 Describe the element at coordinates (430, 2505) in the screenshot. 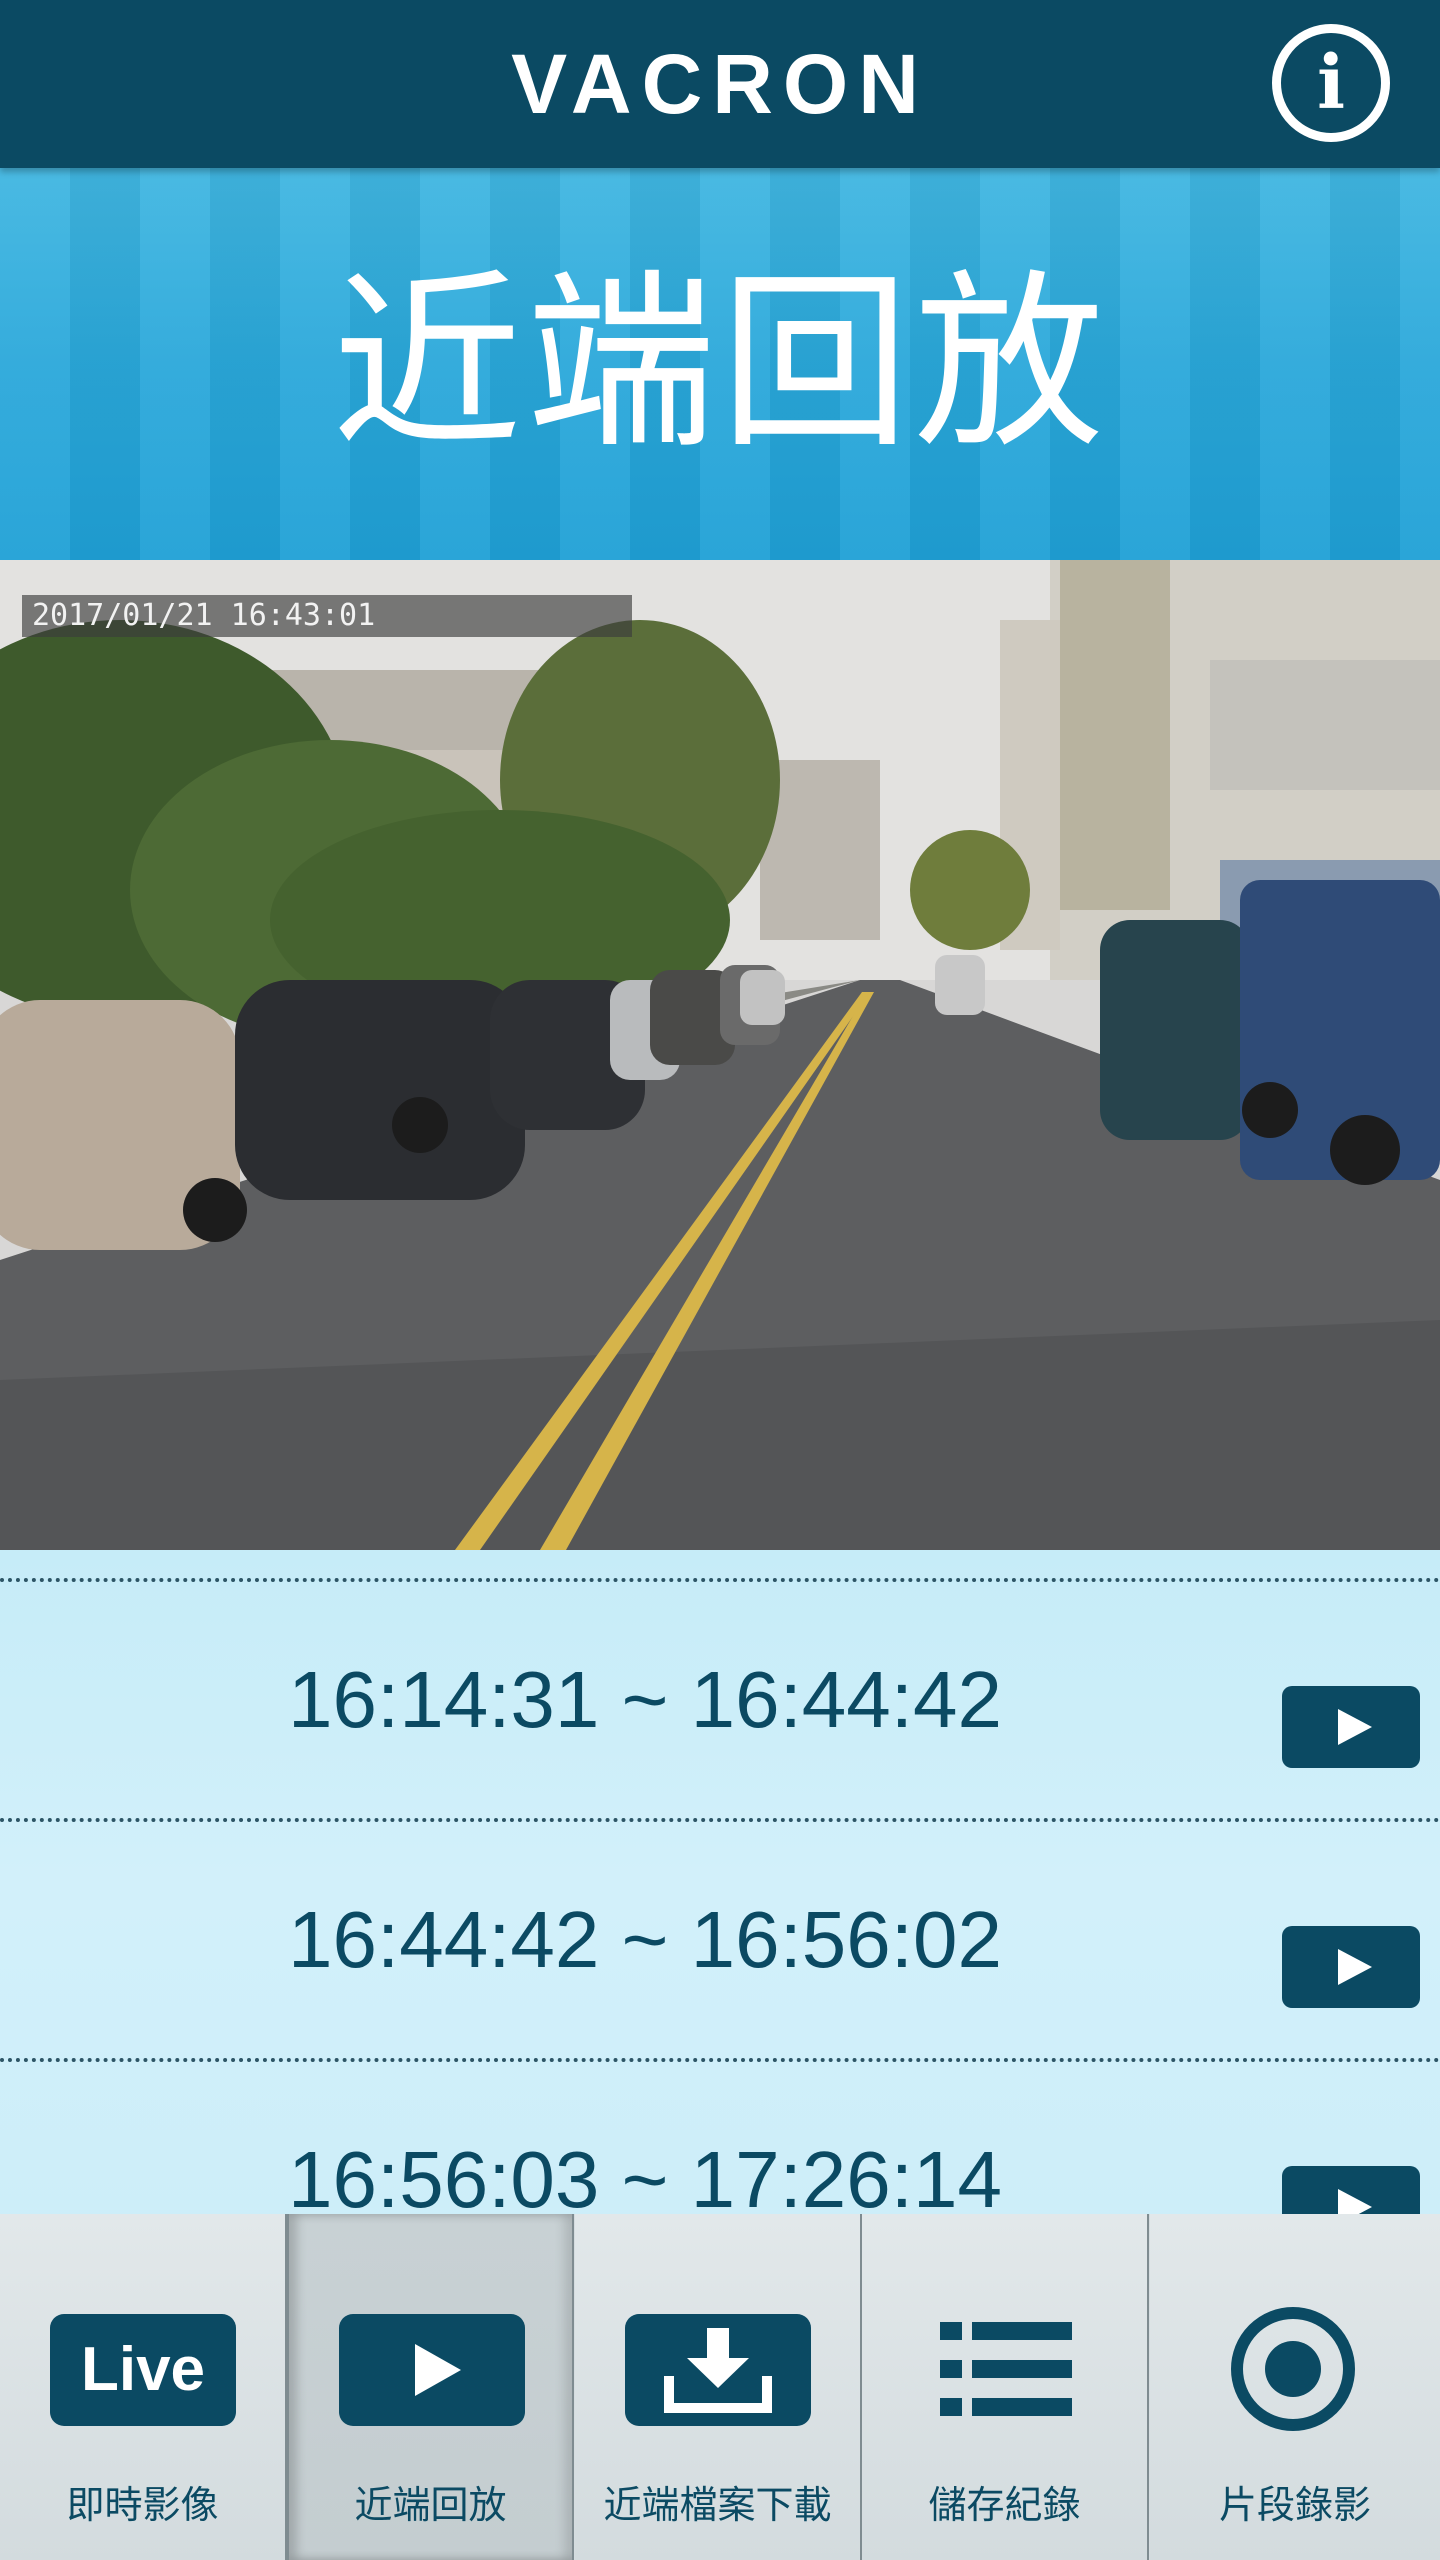

I see `nav-label: 近端回放` at that location.